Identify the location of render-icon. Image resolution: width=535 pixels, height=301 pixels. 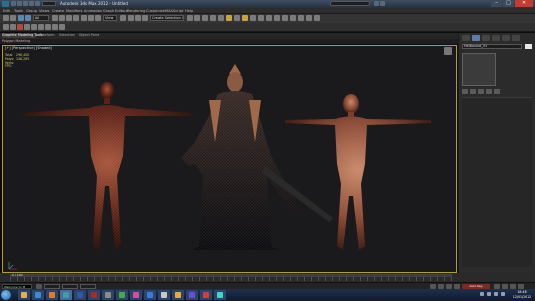
(253, 18).